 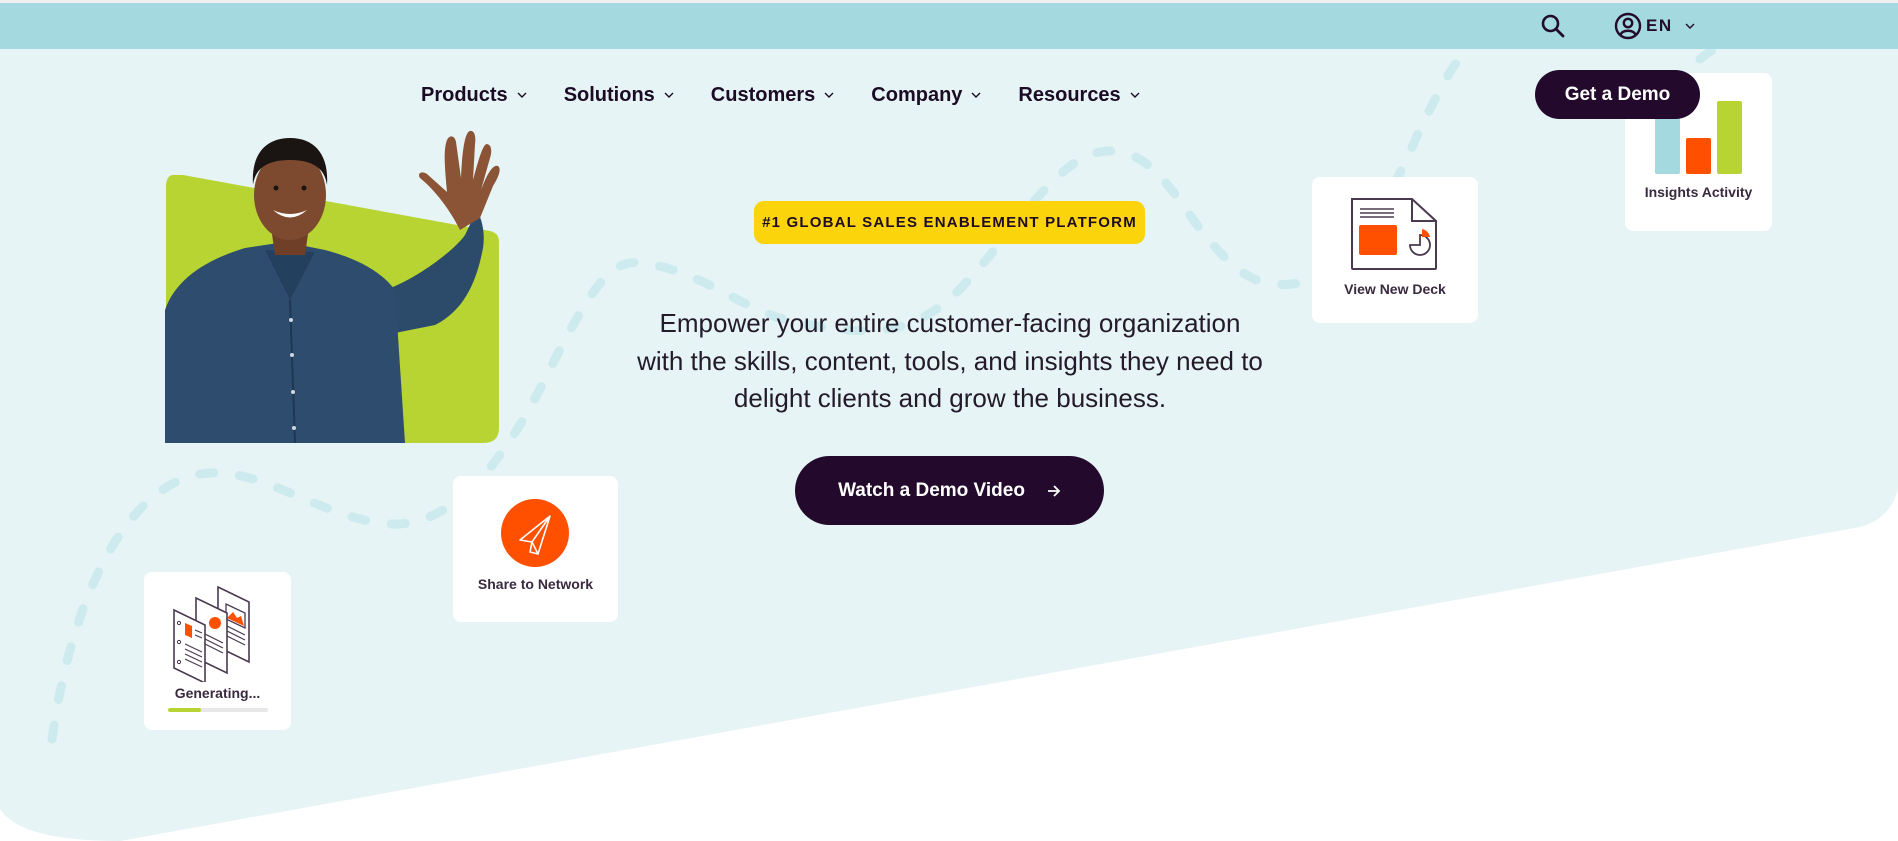 I want to click on documents-stack-icon, so click(x=211, y=633).